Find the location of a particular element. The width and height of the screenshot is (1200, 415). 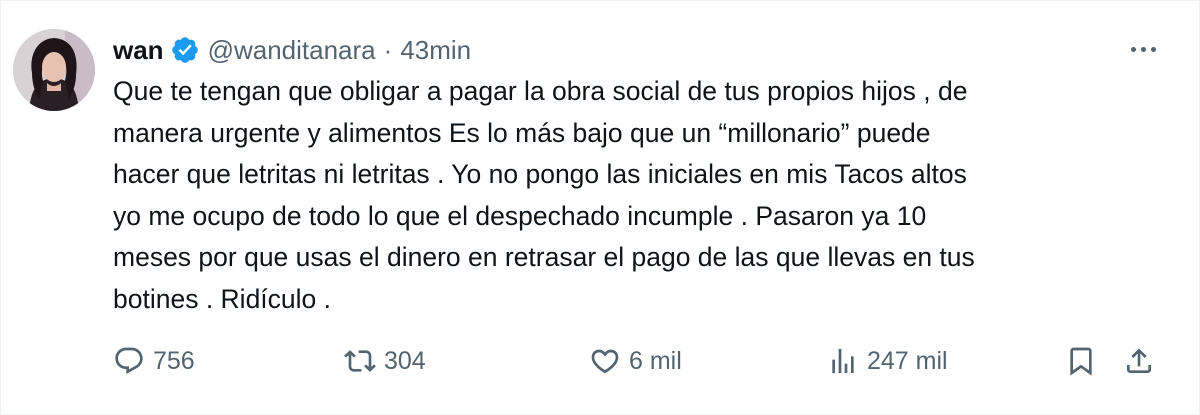

heart-icon is located at coordinates (605, 361).